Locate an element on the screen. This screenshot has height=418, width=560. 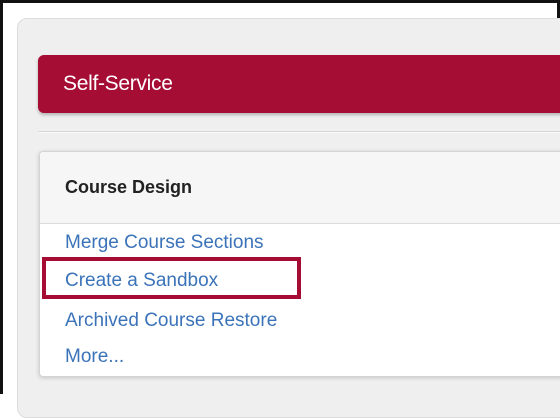
card-title: Course Design is located at coordinates (129, 187).